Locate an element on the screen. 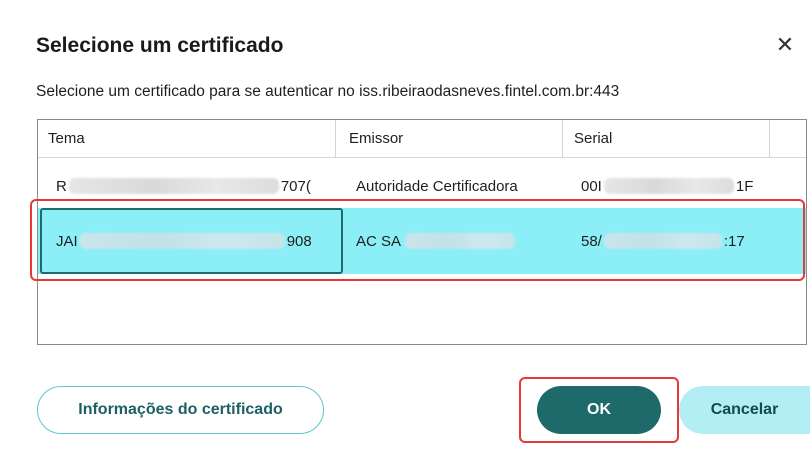  ok-button: OK is located at coordinates (599, 410).